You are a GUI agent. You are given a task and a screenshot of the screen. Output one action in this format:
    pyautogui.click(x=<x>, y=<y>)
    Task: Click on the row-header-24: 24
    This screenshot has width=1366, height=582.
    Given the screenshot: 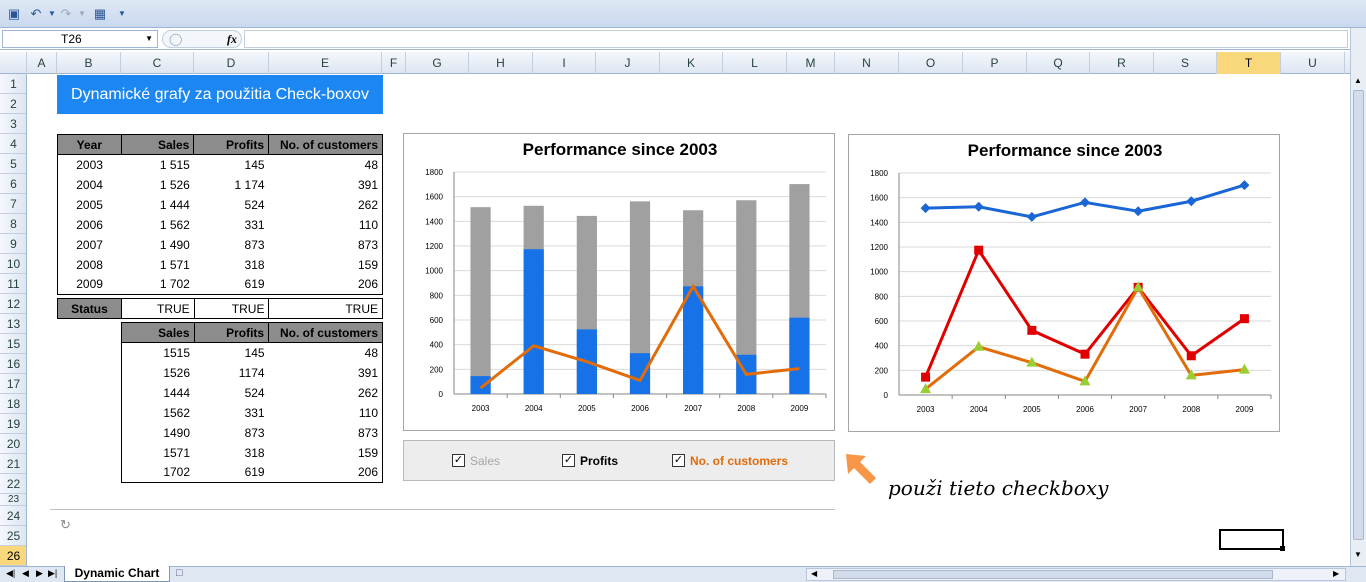 What is the action you would take?
    pyautogui.click(x=13, y=516)
    